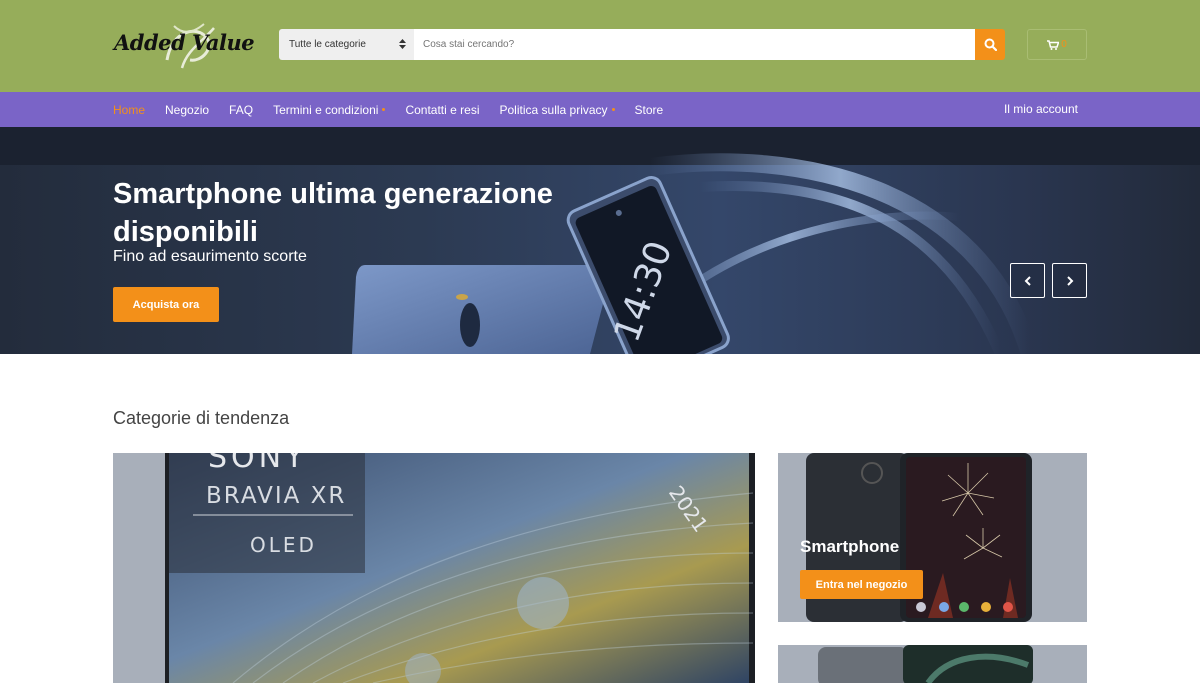 This screenshot has width=1200, height=683. I want to click on cart-button: 0, so click(1057, 44).